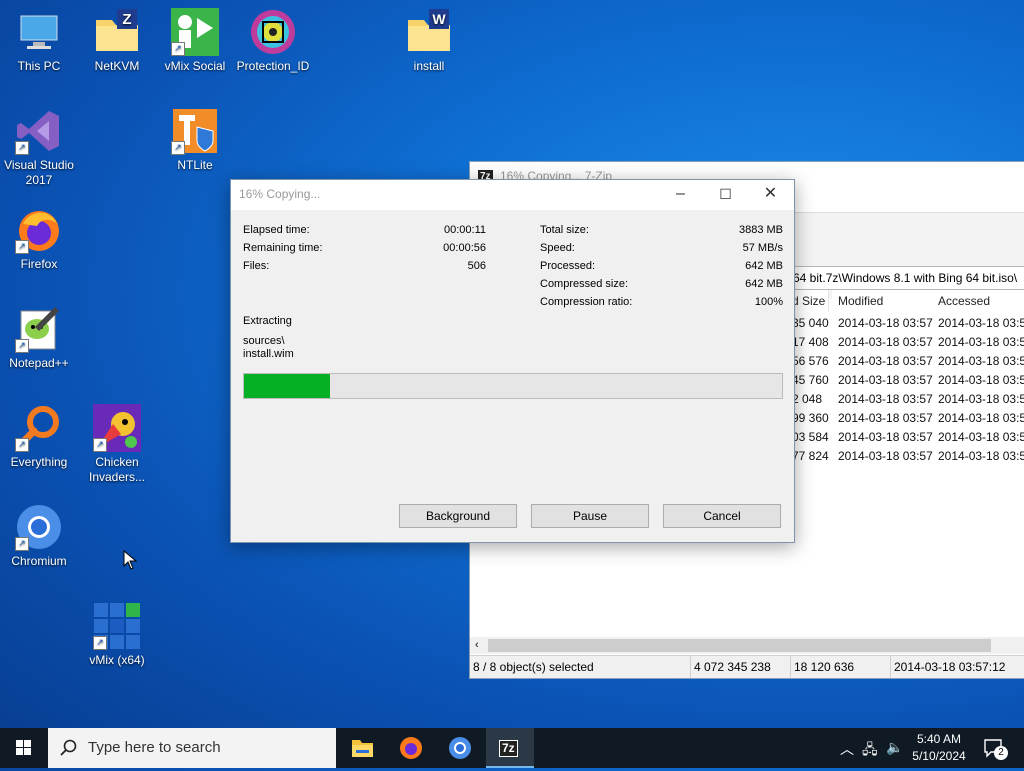 The width and height of the screenshot is (1024, 771). I want to click on svg-text: Z, so click(126, 19).